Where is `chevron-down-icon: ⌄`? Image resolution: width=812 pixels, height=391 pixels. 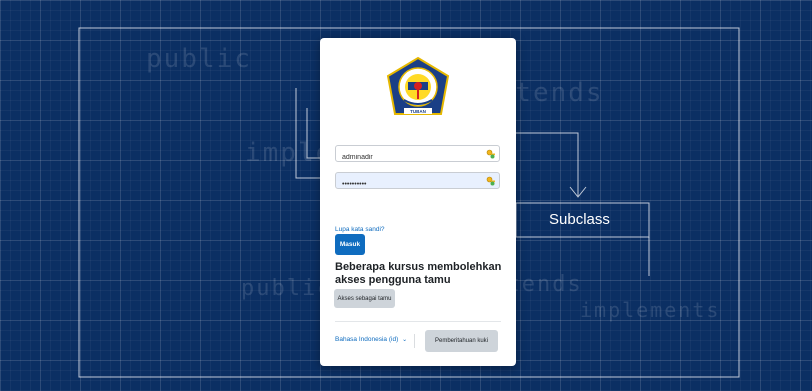
chevron-down-icon: ⌄ is located at coordinates (405, 340).